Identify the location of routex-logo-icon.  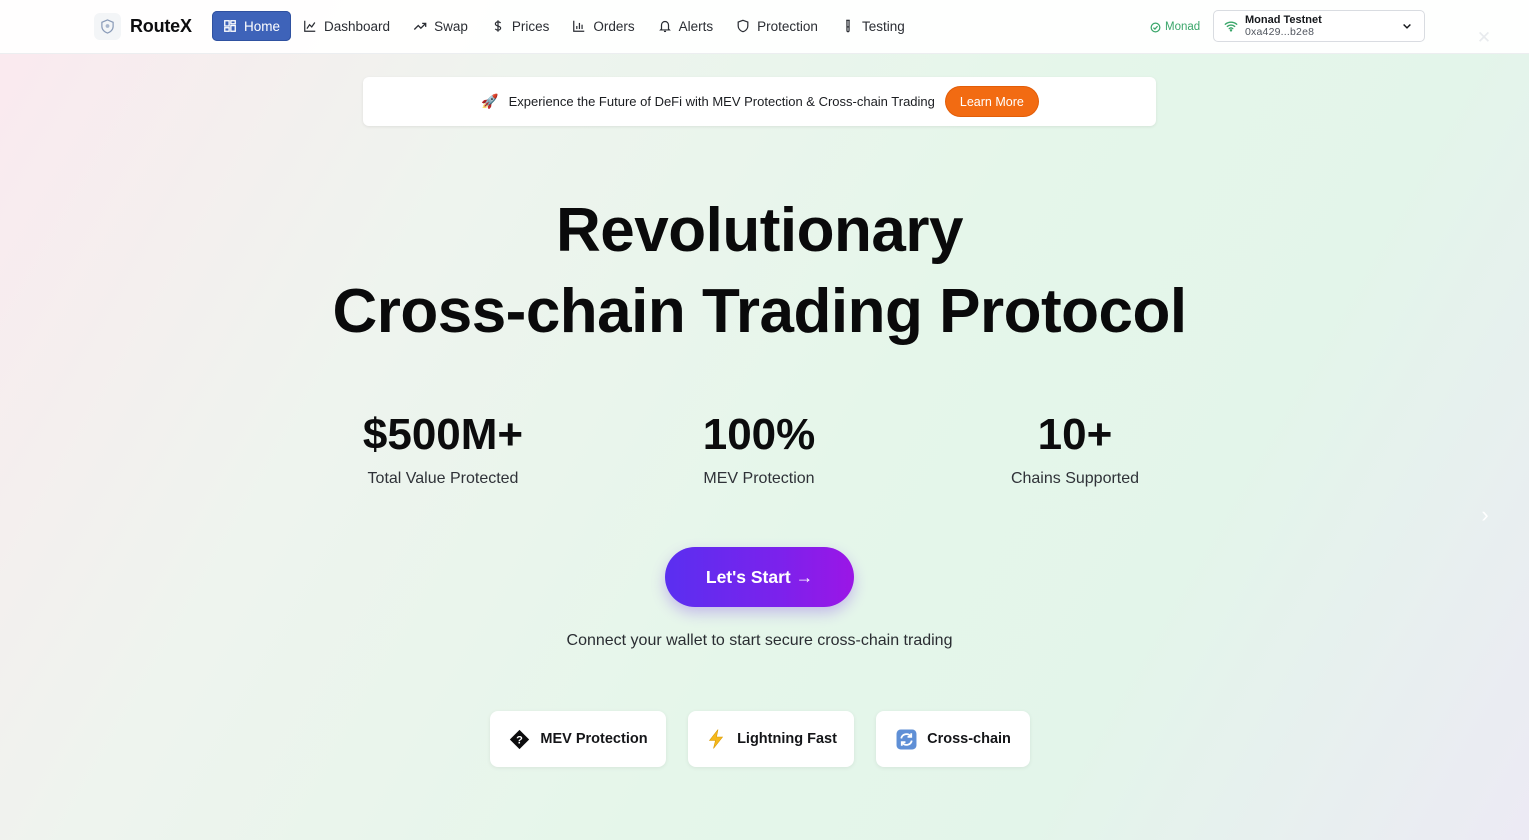
(107, 26).